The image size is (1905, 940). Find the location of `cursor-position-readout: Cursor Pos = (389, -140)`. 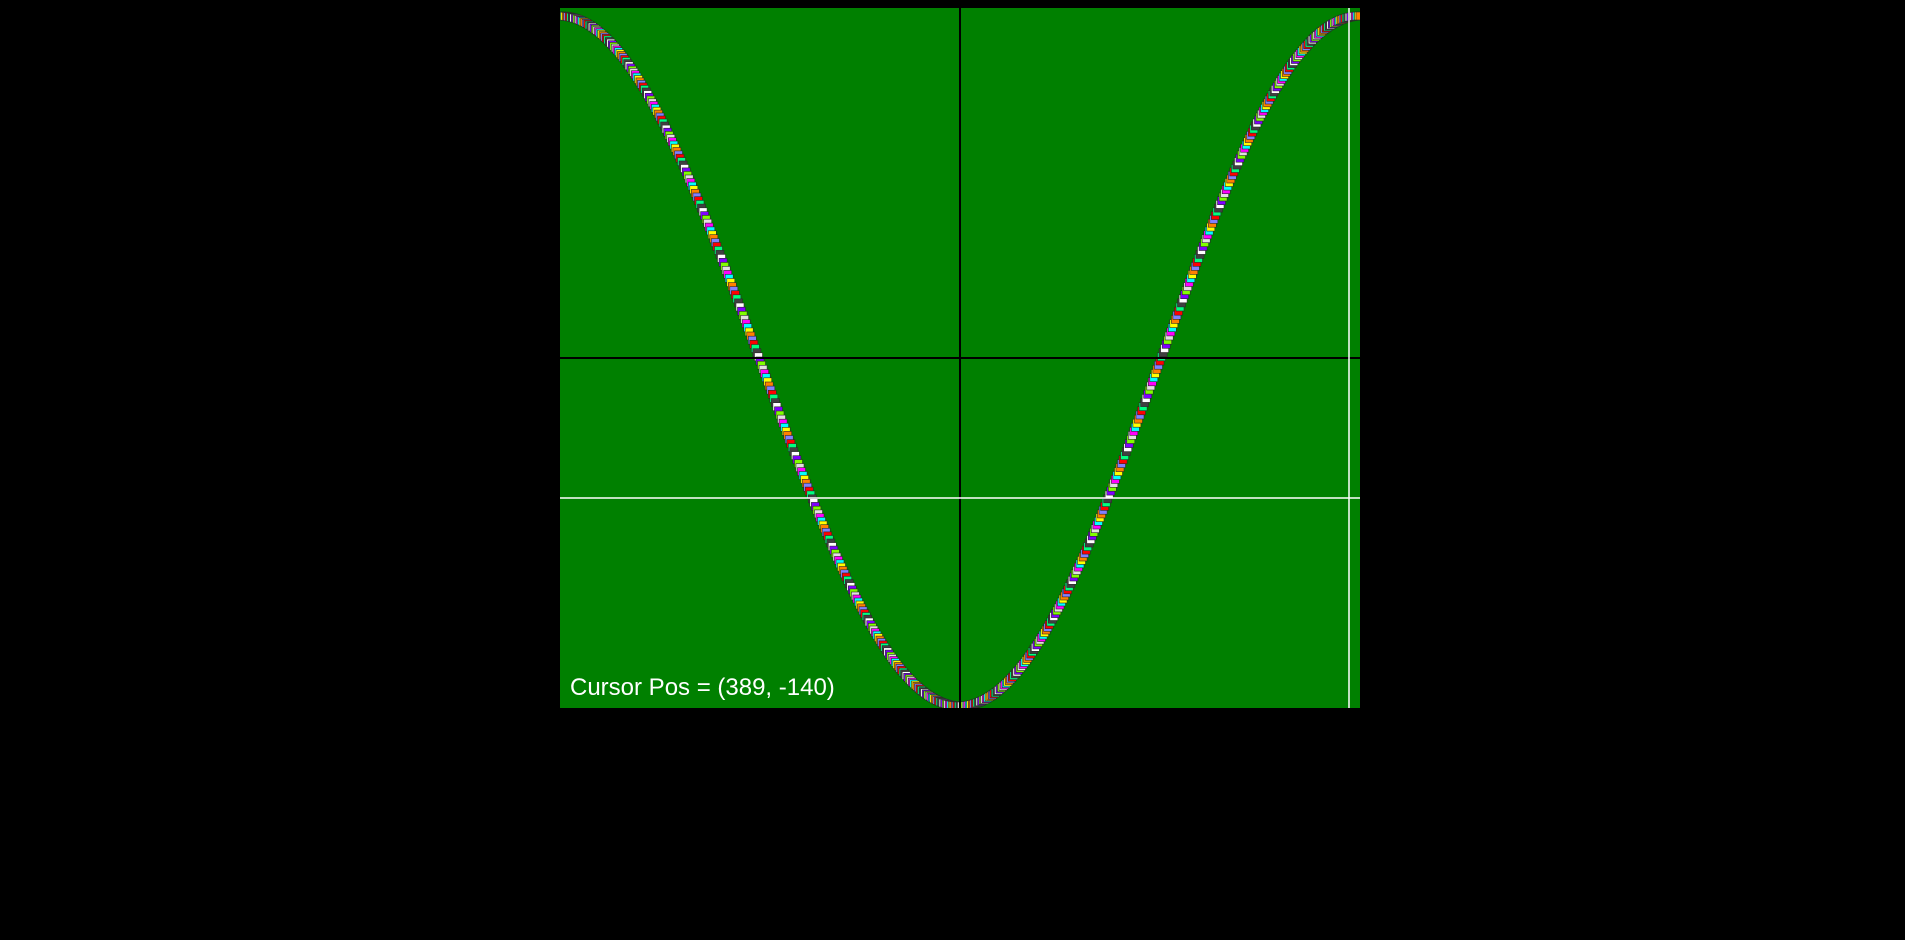

cursor-position-readout: Cursor Pos = (389, -140) is located at coordinates (702, 687).